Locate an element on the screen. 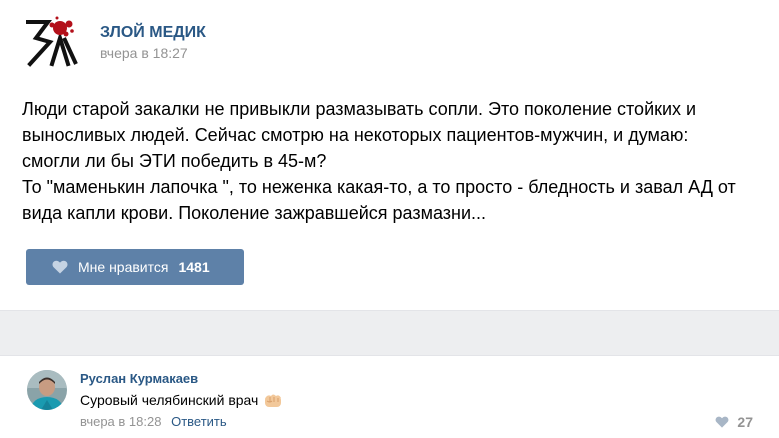  comment-text: Суровый челябинский врач is located at coordinates (181, 400).